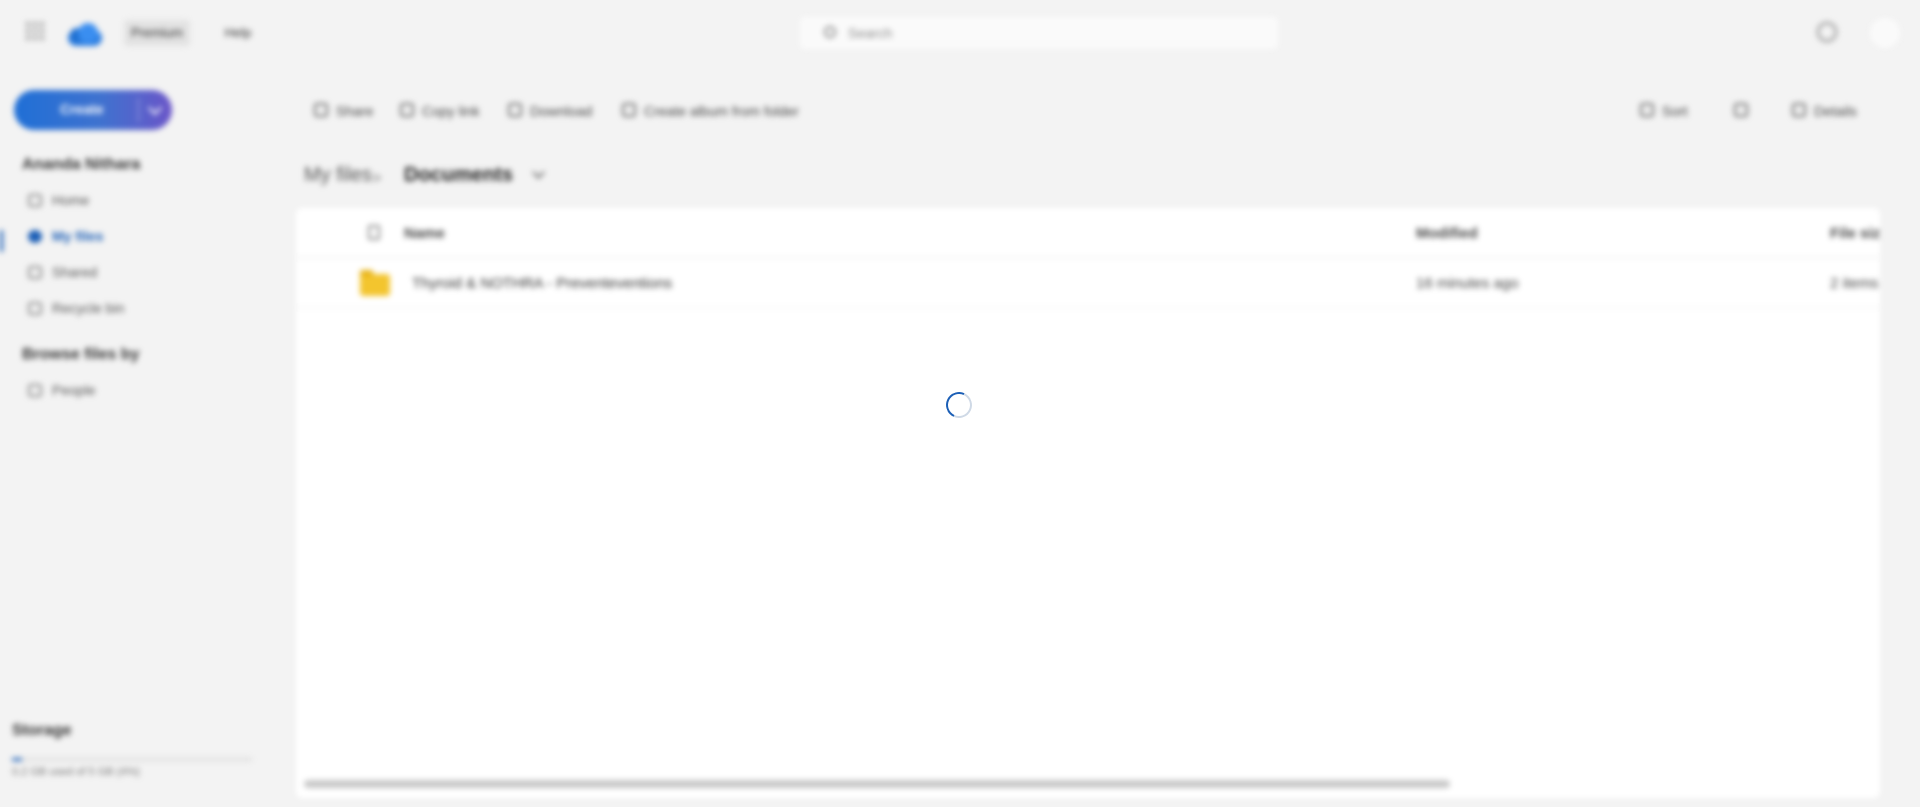 The image size is (1920, 807). Describe the element at coordinates (74, 390) in the screenshot. I see `sidebar-item-label: People` at that location.